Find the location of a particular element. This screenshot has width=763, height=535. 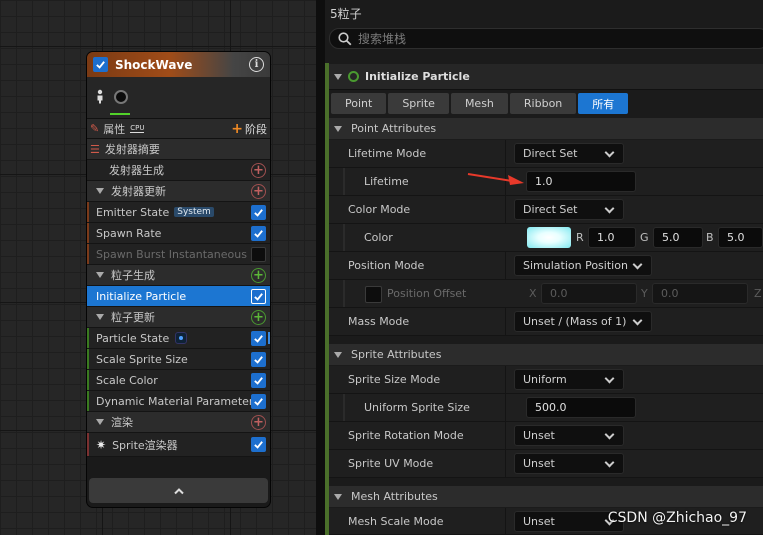

lifetime-mode-dropdown: Direct Set is located at coordinates (569, 153).